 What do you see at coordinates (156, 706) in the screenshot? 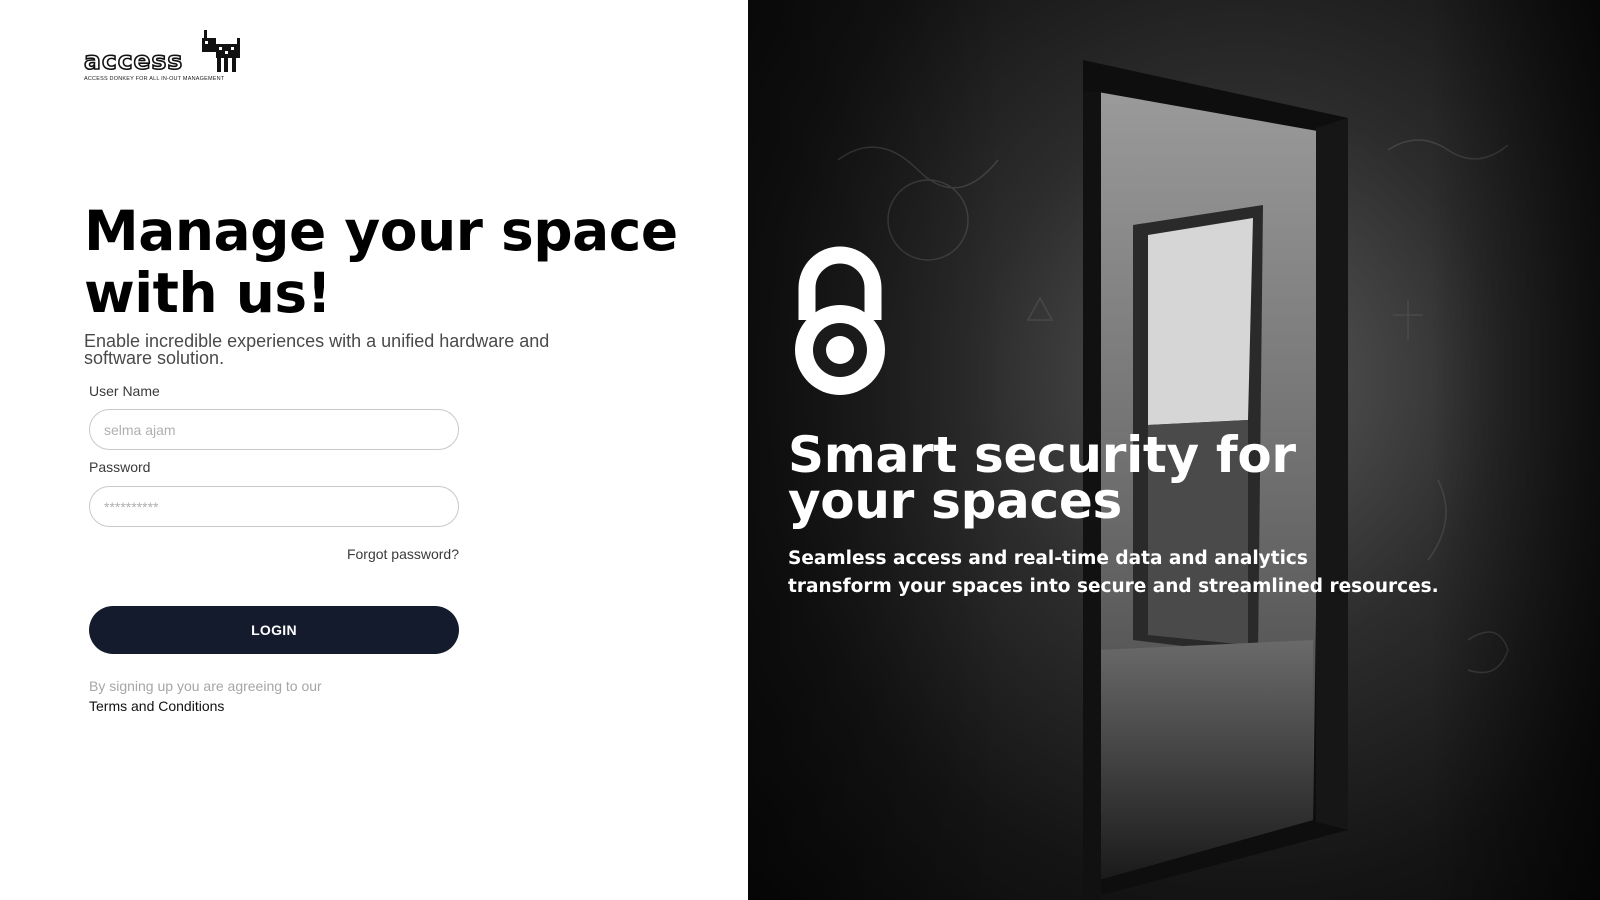
I see `terms-link: Terms and Conditions` at bounding box center [156, 706].